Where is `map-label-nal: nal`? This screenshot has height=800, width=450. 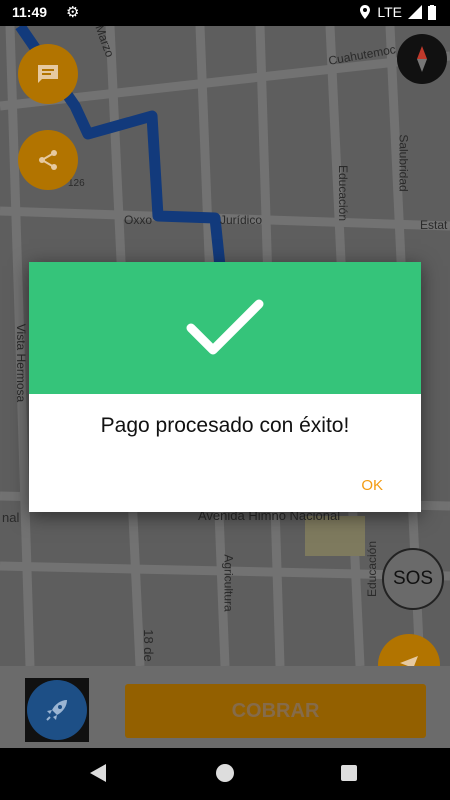 map-label-nal: nal is located at coordinates (11, 517).